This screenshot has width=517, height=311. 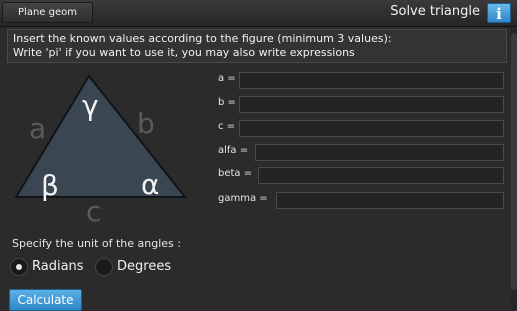 I want to click on field-a-label: a =, so click(x=227, y=78).